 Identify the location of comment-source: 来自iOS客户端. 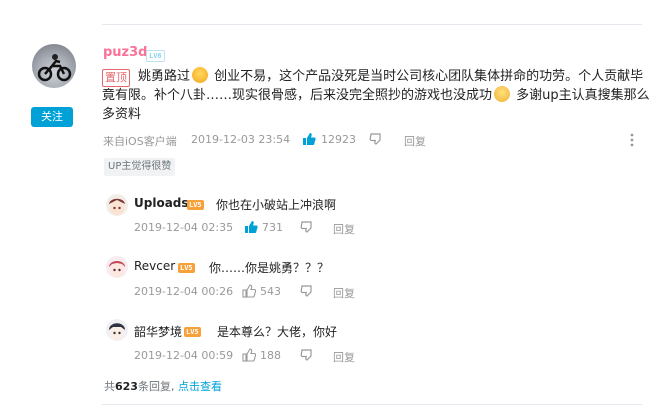
(140, 141).